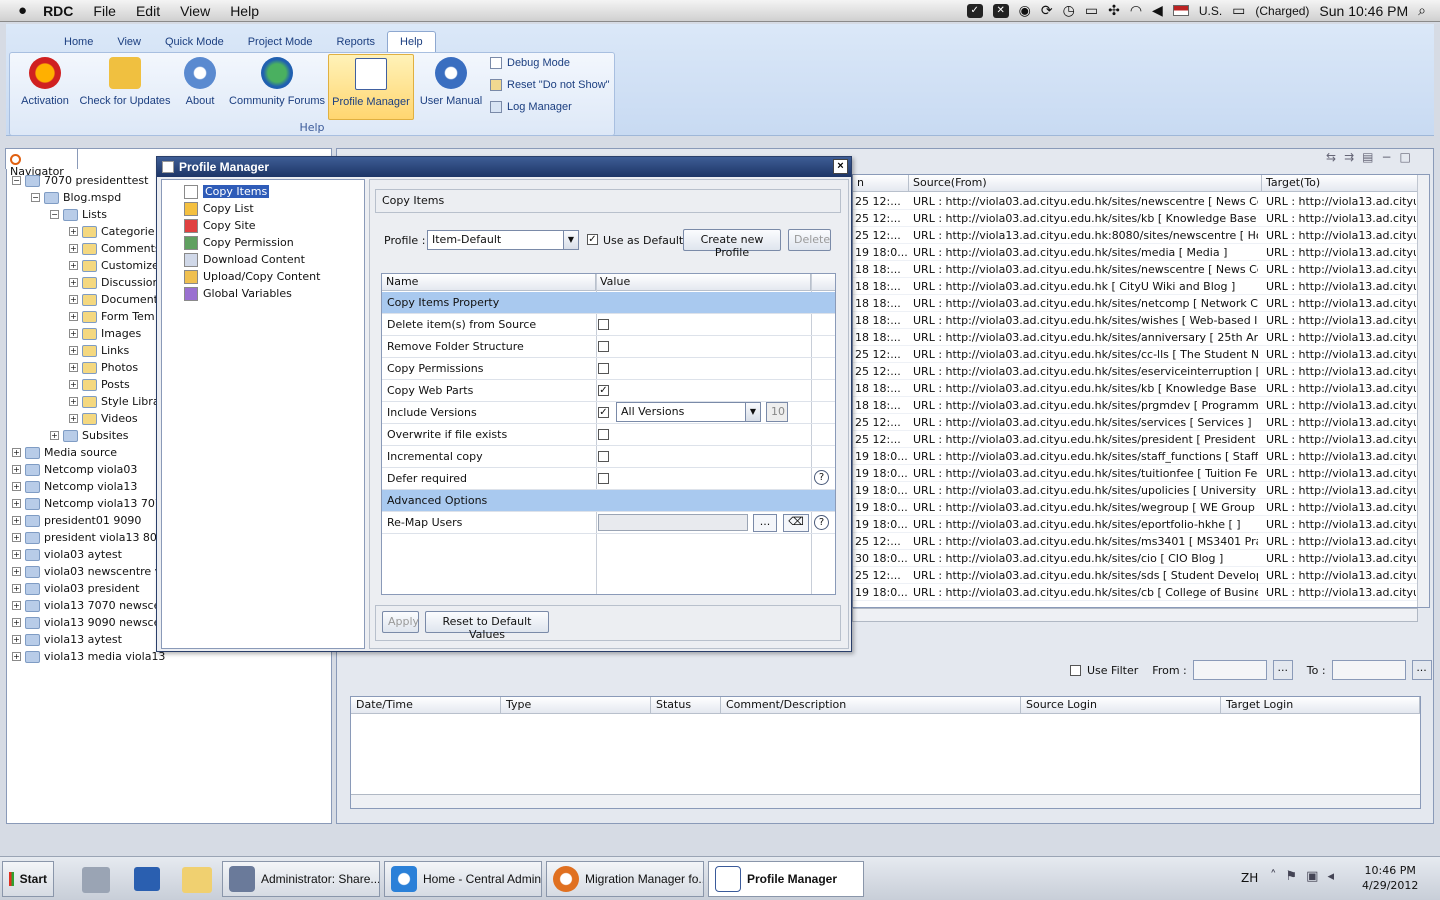 This screenshot has height=900, width=1440. Describe the element at coordinates (603, 390) in the screenshot. I see `property-checkbox: ✓` at that location.